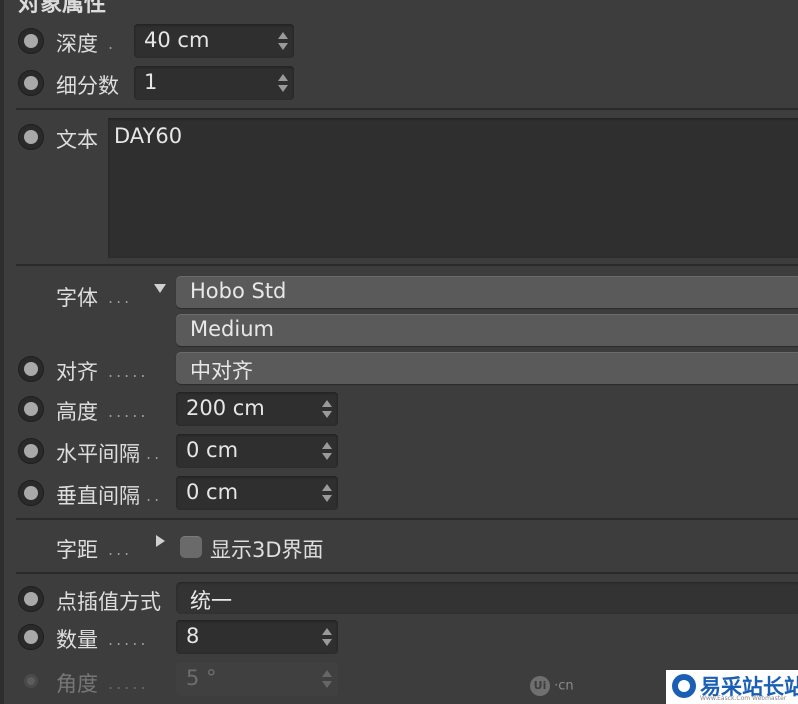  What do you see at coordinates (238, 291) in the screenshot?
I see `font-family-value: Hobo Std` at bounding box center [238, 291].